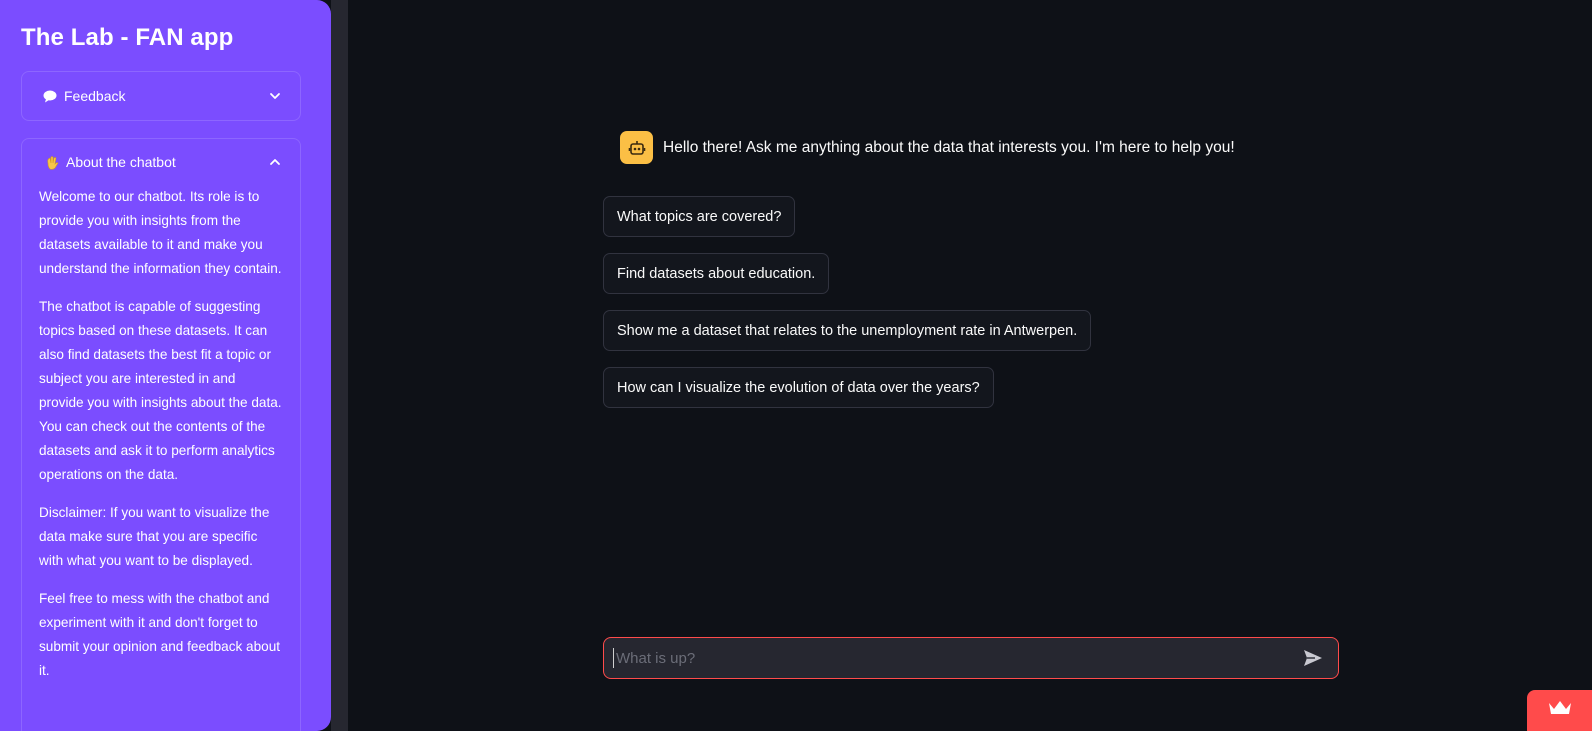  What do you see at coordinates (95, 96) in the screenshot?
I see `feedback-label: Feedback` at bounding box center [95, 96].